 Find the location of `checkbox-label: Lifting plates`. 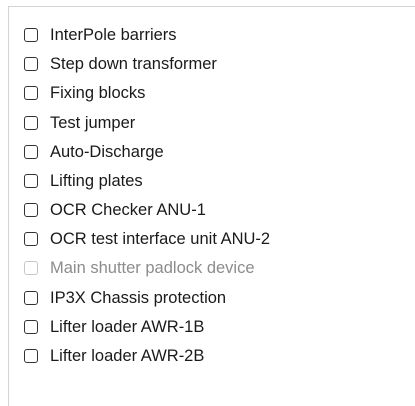

checkbox-label: Lifting plates is located at coordinates (96, 181).